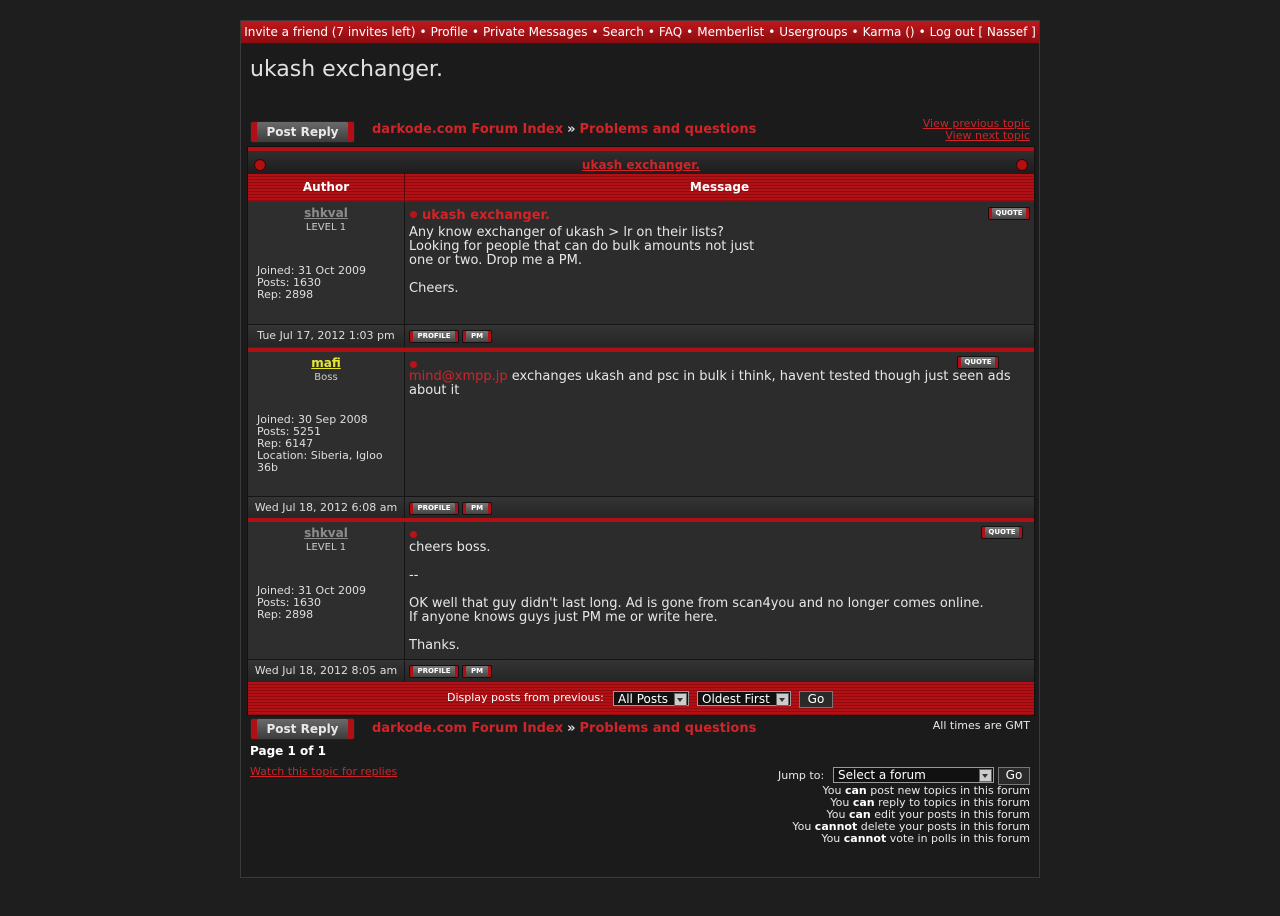  I want to click on post-subject: ukash exchanger., so click(480, 215).